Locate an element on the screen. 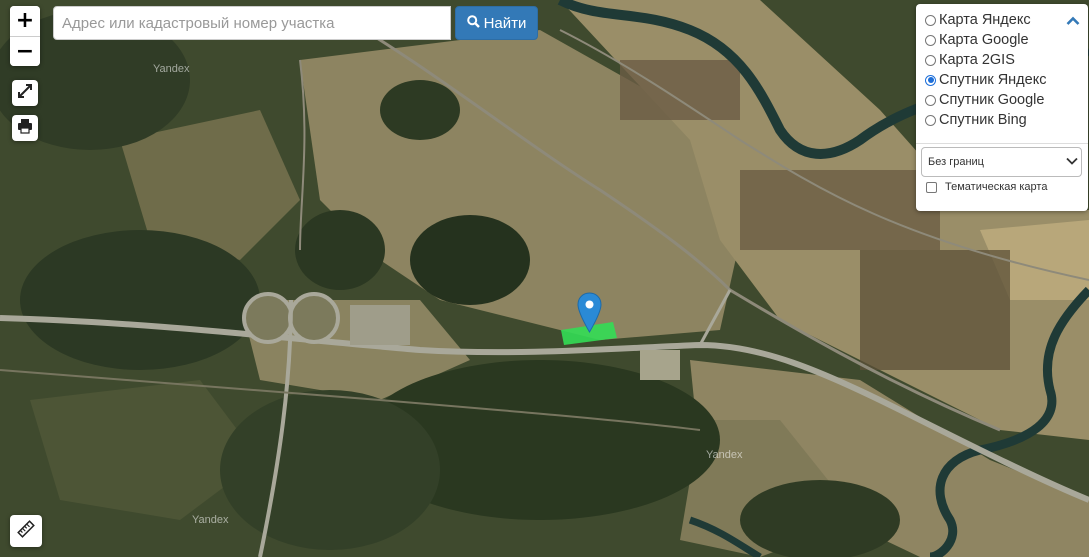 The height and width of the screenshot is (557, 1089). ruler-button is located at coordinates (26, 531).